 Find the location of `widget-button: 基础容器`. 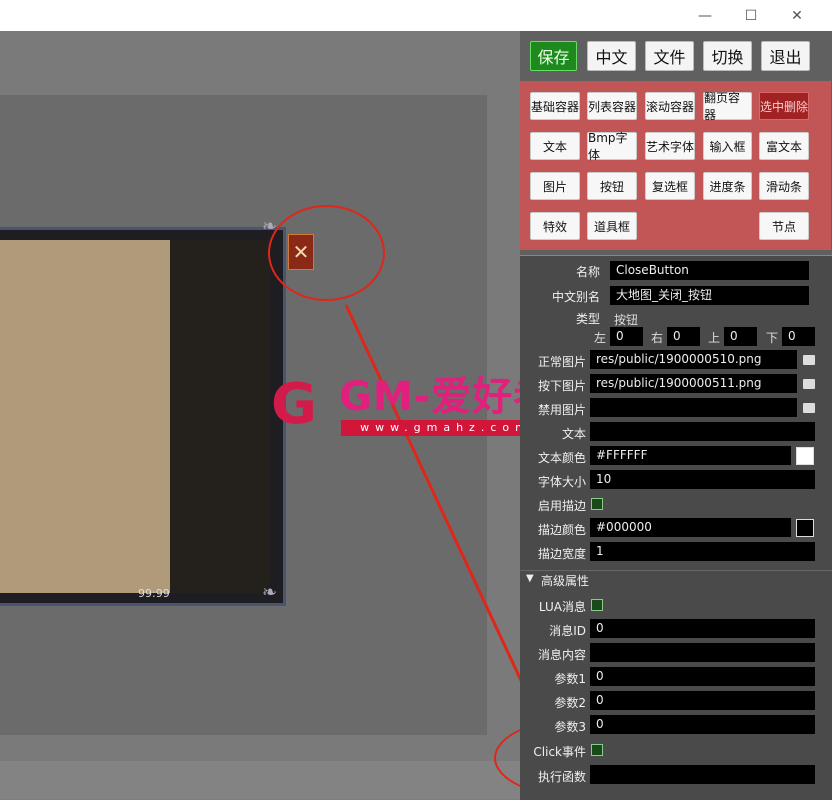

widget-button: 基础容器 is located at coordinates (555, 106).